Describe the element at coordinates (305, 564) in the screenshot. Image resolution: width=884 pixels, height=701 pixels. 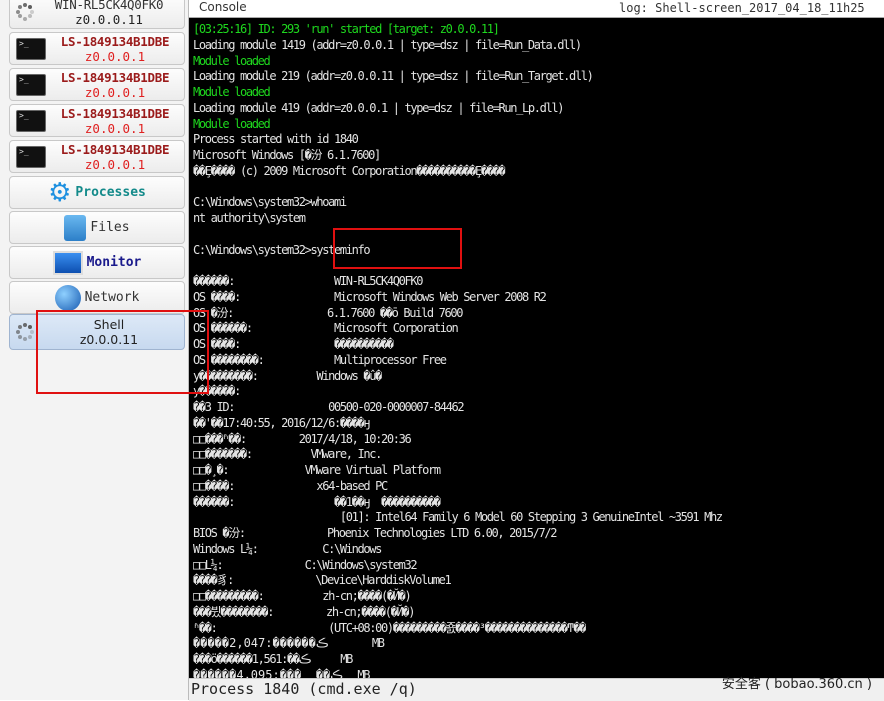
I see `console-line: □□L¼: C:\Windows\system32` at that location.